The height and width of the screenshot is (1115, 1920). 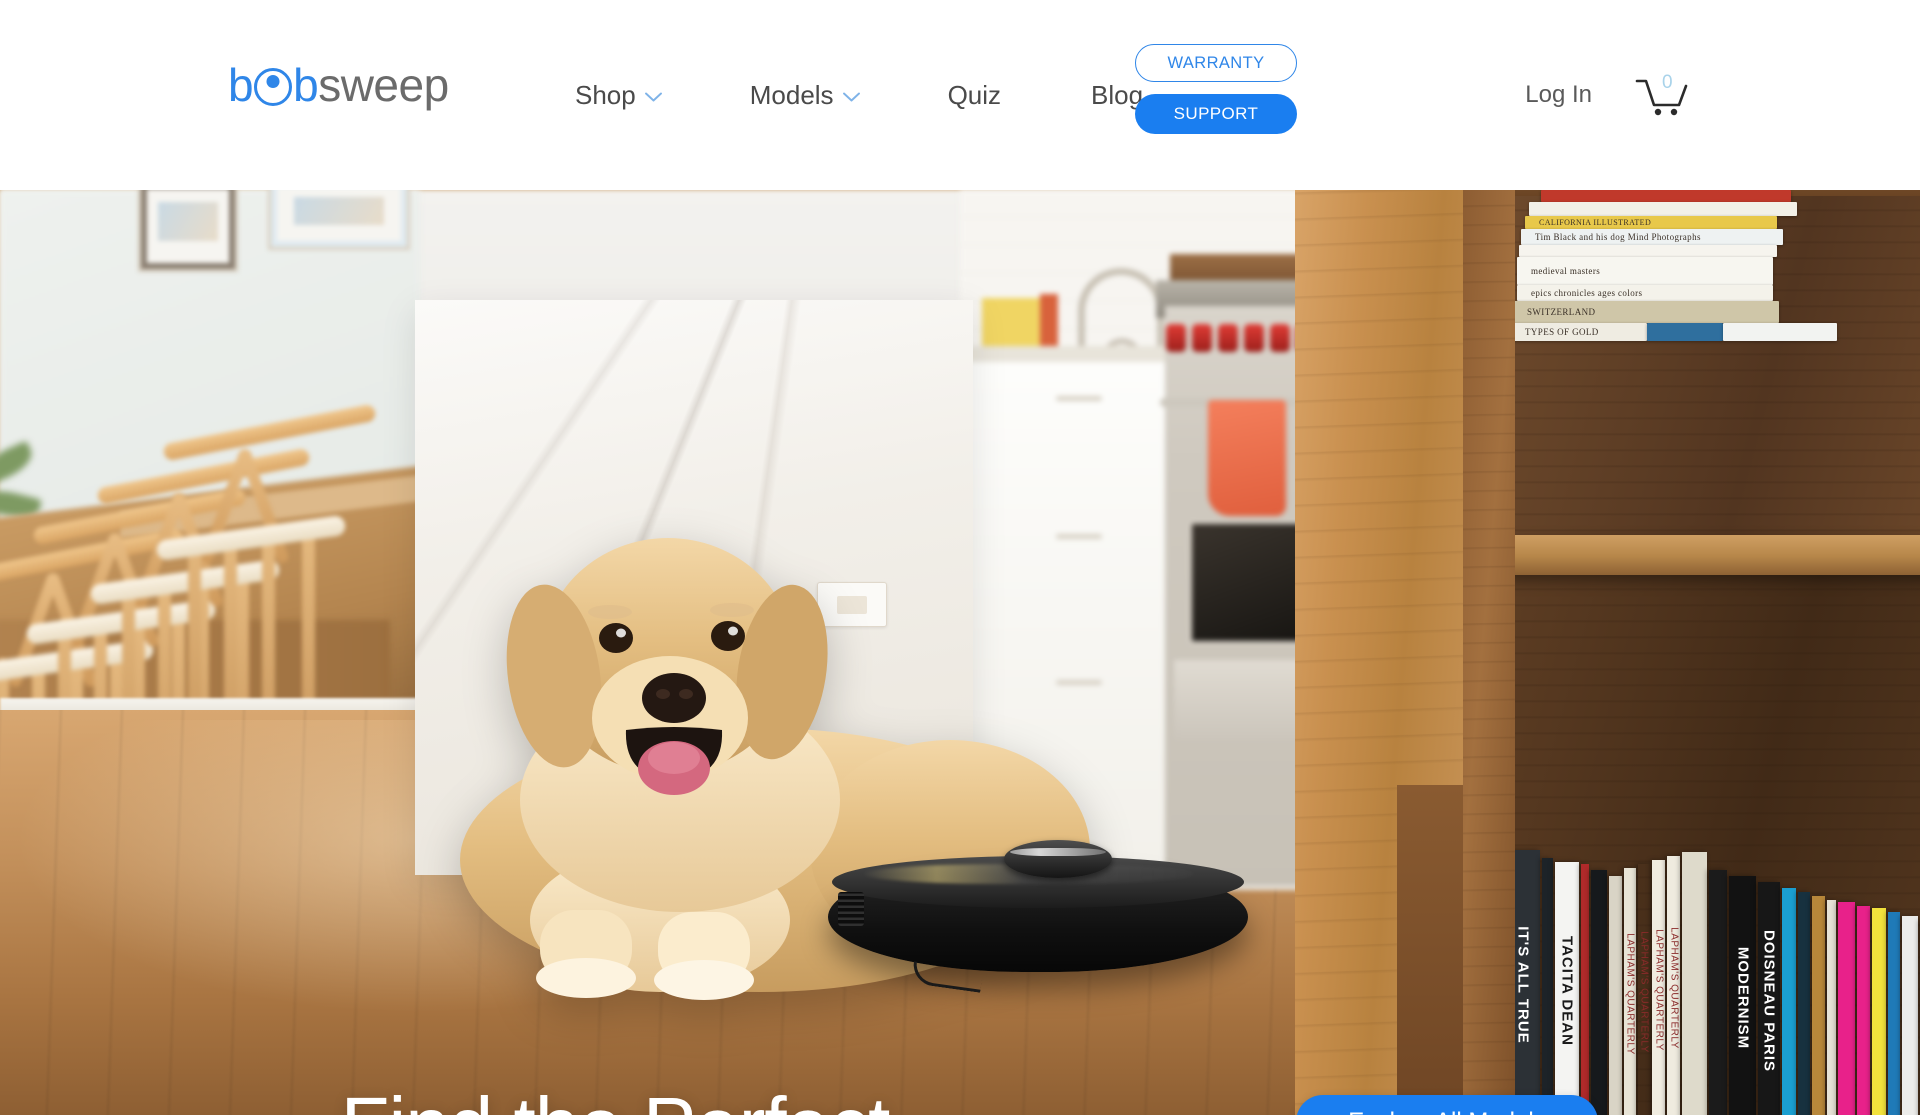 What do you see at coordinates (1646, 312) in the screenshot?
I see `book-spine: SWITZERLAND` at bounding box center [1646, 312].